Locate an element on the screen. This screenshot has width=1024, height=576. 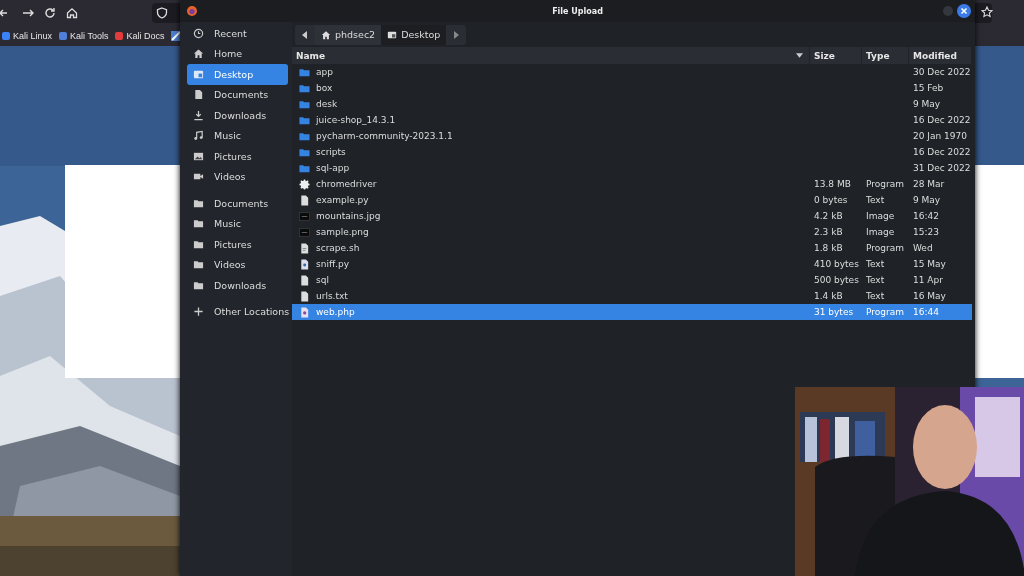
bookmark-link: Kali Docs is located at coordinates (140, 36).